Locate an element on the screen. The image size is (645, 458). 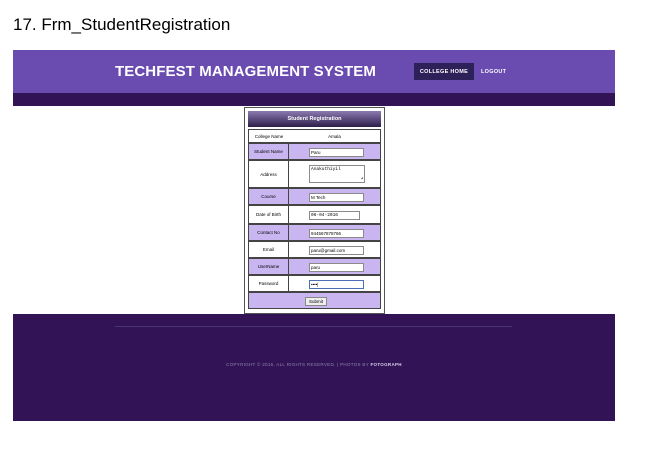
student-name-label: Student Name is located at coordinates (269, 151).